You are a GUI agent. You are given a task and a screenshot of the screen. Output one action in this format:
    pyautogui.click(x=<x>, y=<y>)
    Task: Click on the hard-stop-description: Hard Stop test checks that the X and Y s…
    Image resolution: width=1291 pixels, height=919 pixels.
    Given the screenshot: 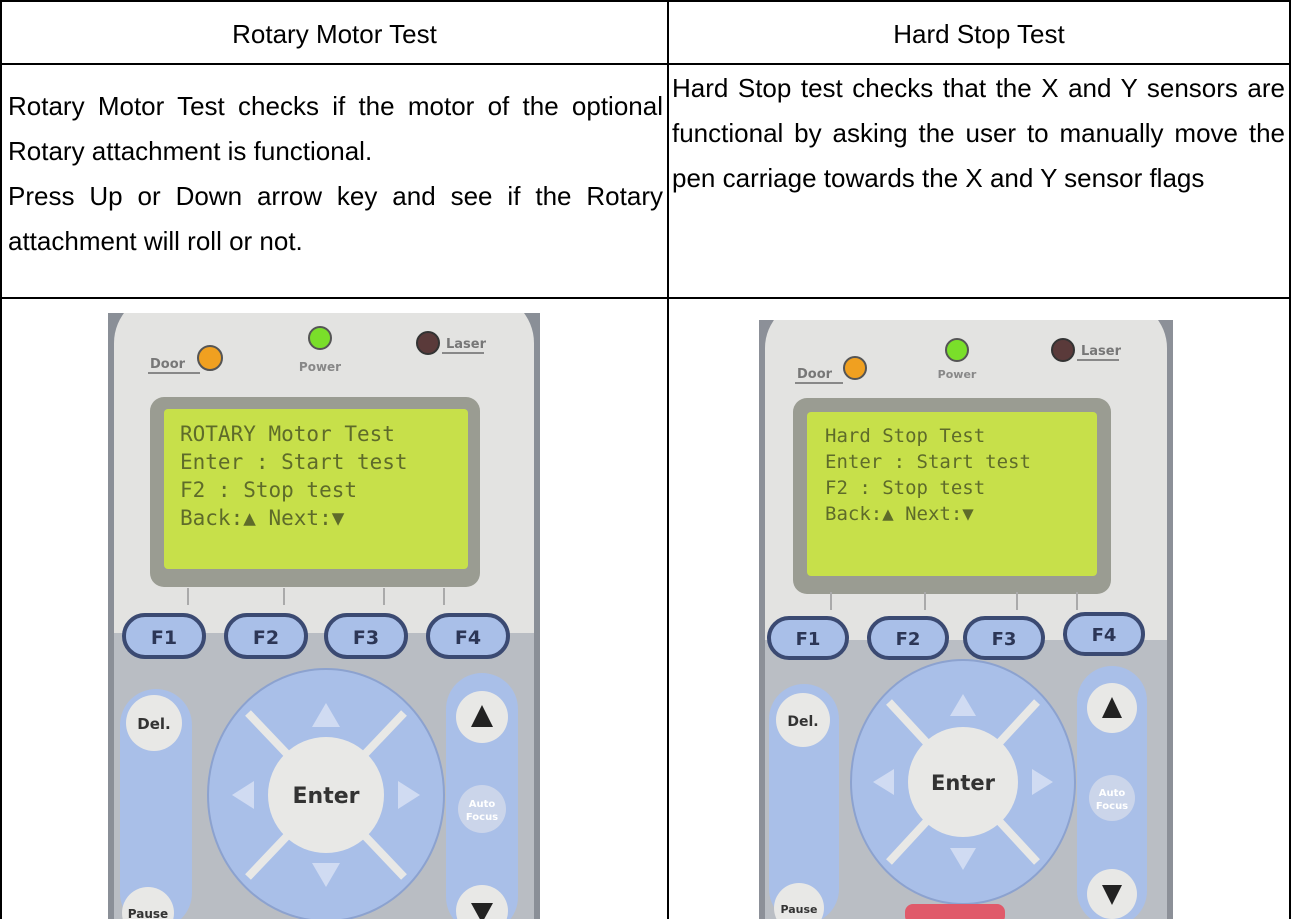 What is the action you would take?
    pyautogui.click(x=978, y=133)
    